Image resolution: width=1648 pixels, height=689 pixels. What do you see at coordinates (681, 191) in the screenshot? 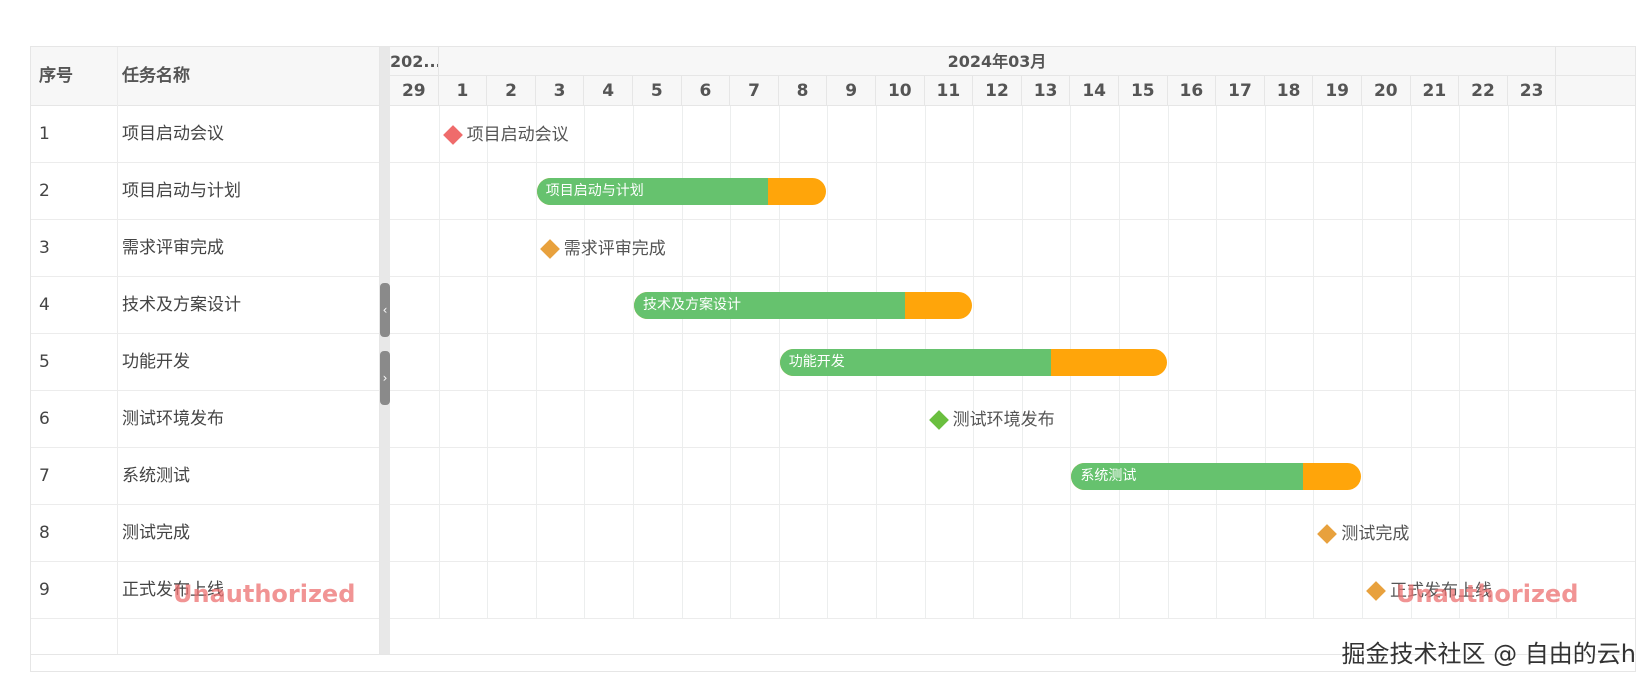
I see `task-bar: 项目启动与计划` at bounding box center [681, 191].